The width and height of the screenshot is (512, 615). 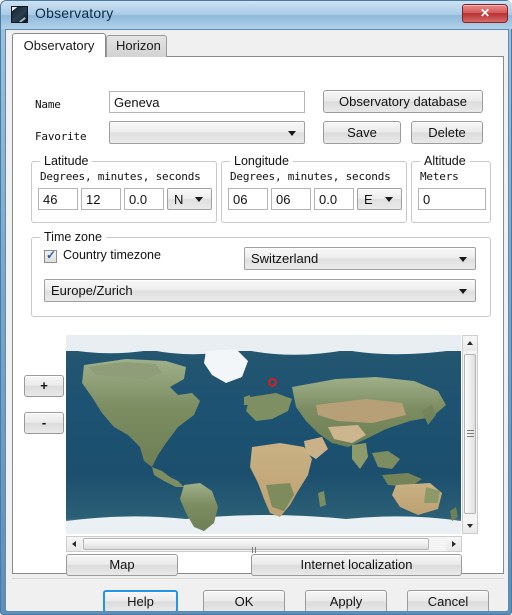 I want to click on check-icon: ✓, so click(x=51, y=255).